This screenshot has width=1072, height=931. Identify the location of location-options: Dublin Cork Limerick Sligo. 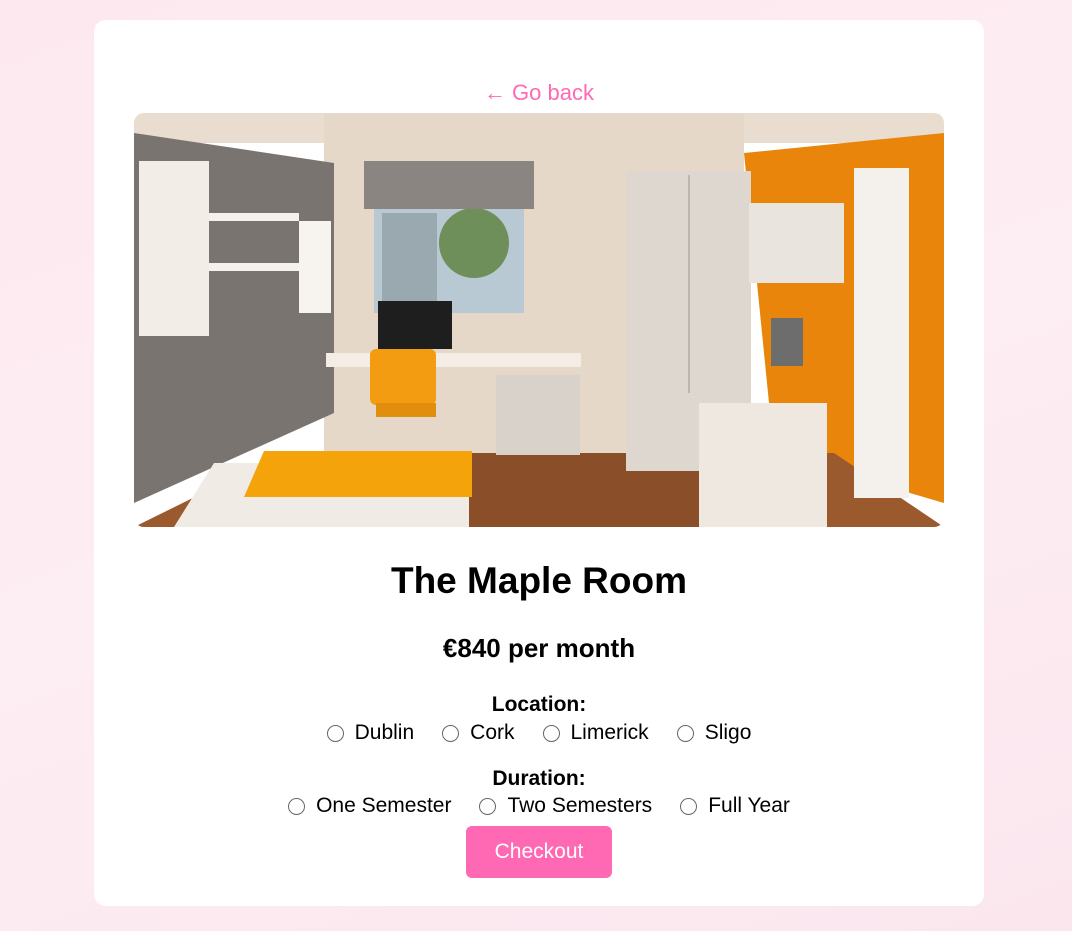
(539, 733).